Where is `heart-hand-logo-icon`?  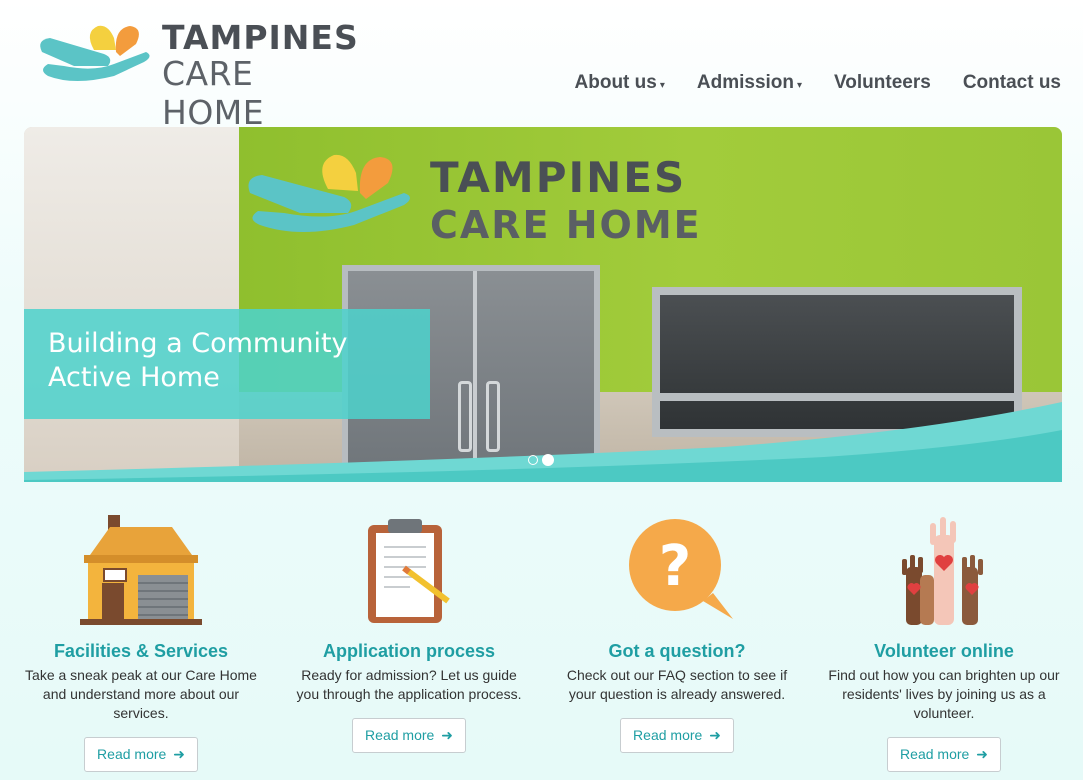
heart-hand-logo-icon is located at coordinates (95, 53).